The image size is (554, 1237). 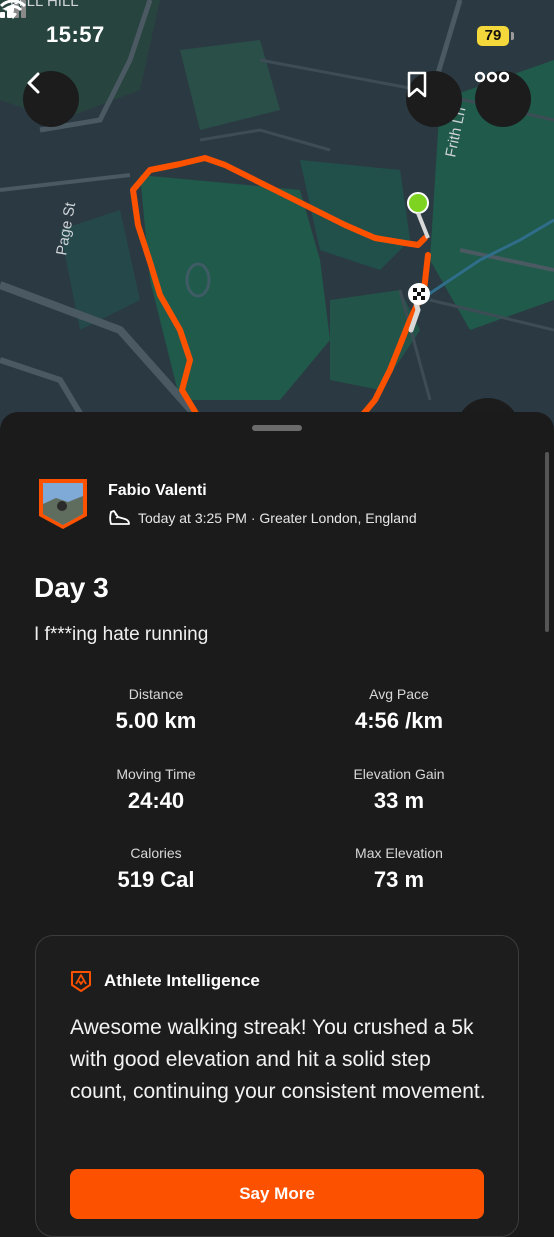 What do you see at coordinates (419, 294) in the screenshot?
I see `finish-marker` at bounding box center [419, 294].